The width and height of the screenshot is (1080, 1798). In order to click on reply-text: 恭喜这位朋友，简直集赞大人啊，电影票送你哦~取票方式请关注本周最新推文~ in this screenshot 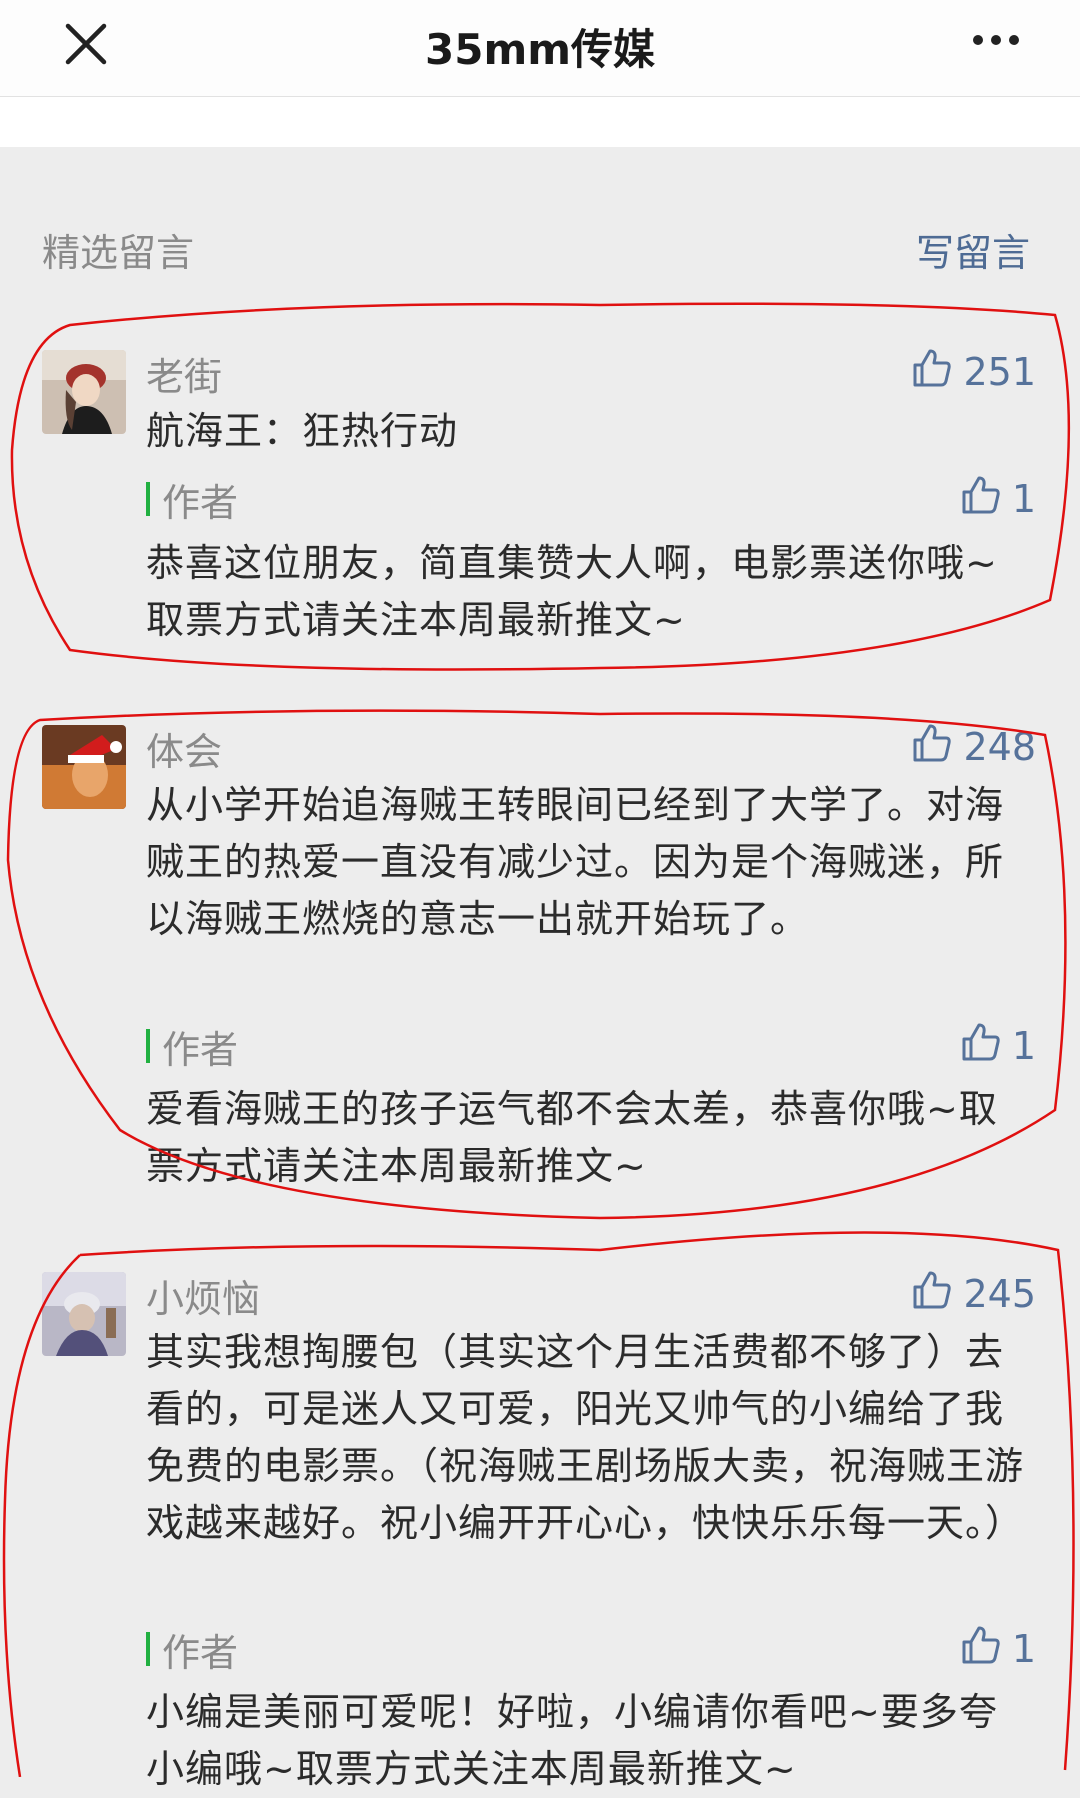, I will do `click(572, 591)`.